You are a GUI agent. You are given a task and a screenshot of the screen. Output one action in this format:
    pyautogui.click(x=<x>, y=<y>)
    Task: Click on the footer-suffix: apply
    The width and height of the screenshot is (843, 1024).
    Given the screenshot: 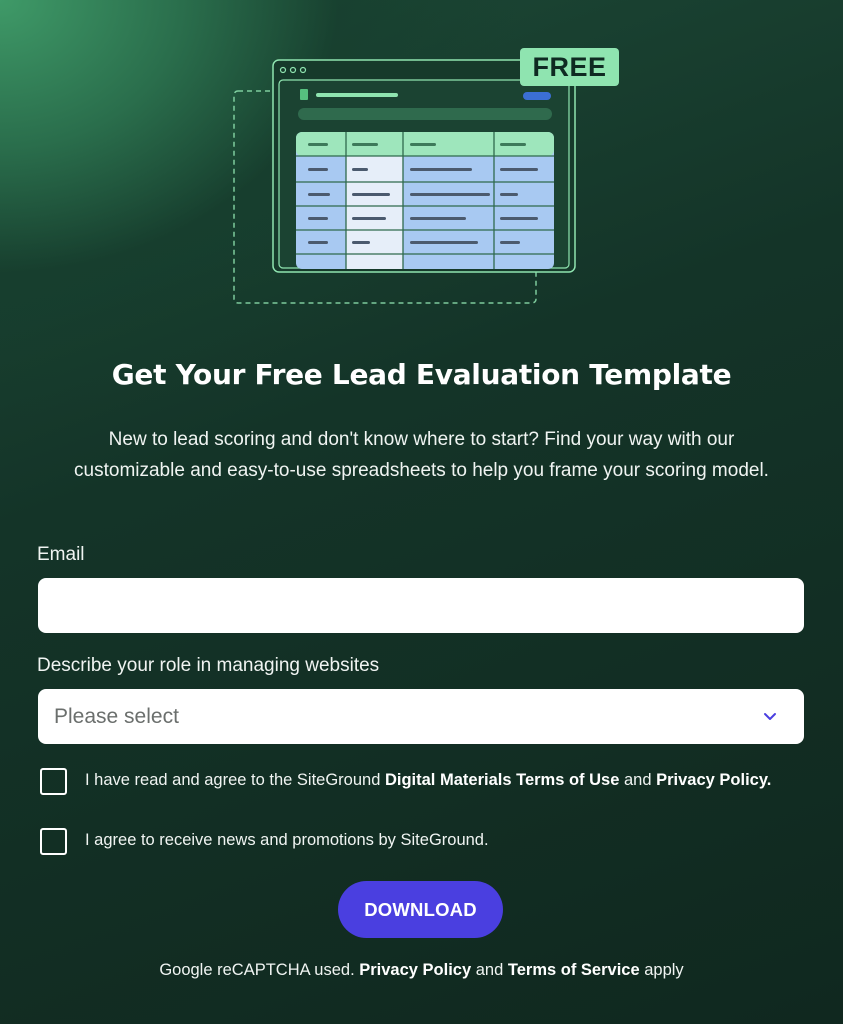 What is the action you would take?
    pyautogui.click(x=661, y=970)
    